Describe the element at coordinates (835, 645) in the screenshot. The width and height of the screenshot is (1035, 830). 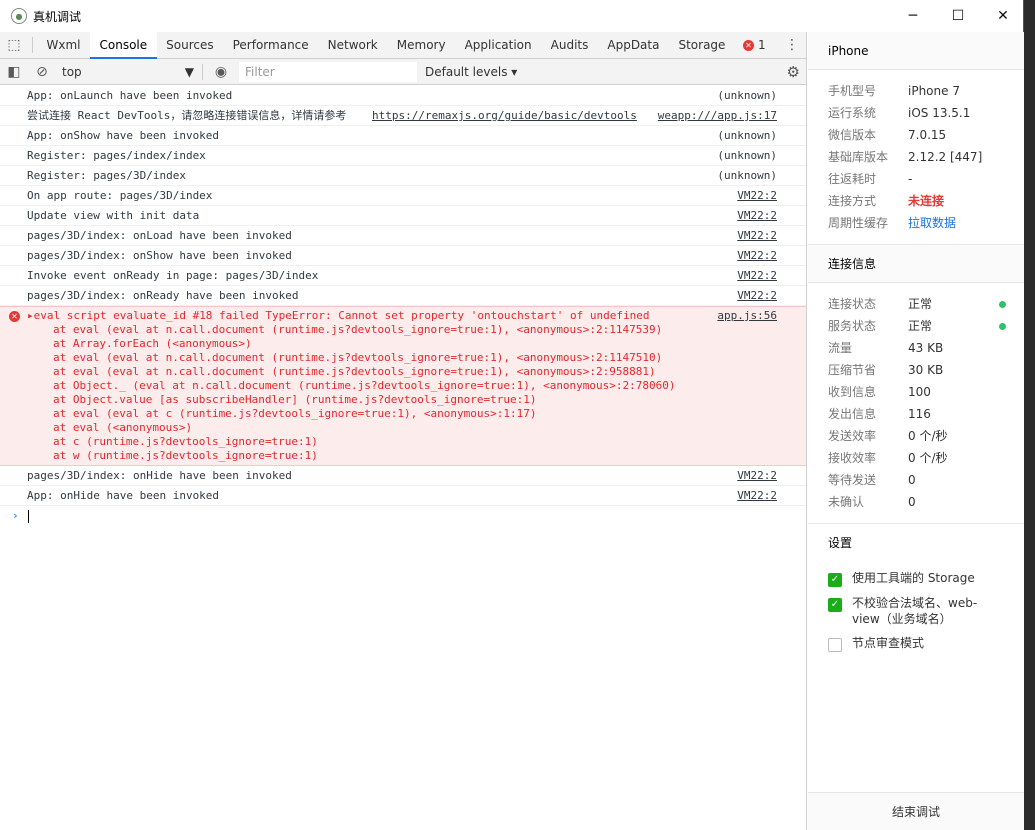
I see `checkbox-icon` at that location.